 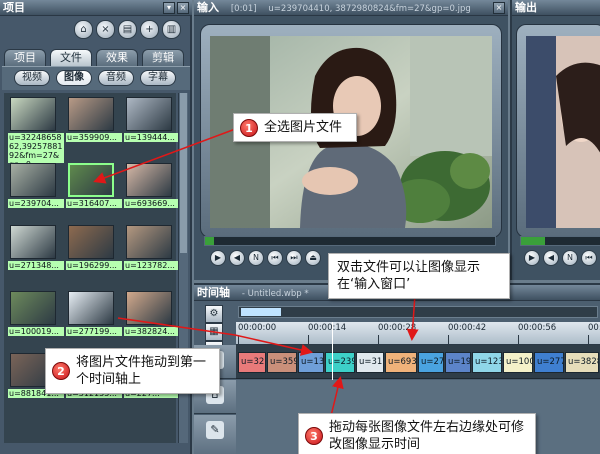 What do you see at coordinates (417, 433) in the screenshot?
I see `callout-resize-edge: 3 拖动每张图像文件左右边缘处可修改图像显示时间` at bounding box center [417, 433].